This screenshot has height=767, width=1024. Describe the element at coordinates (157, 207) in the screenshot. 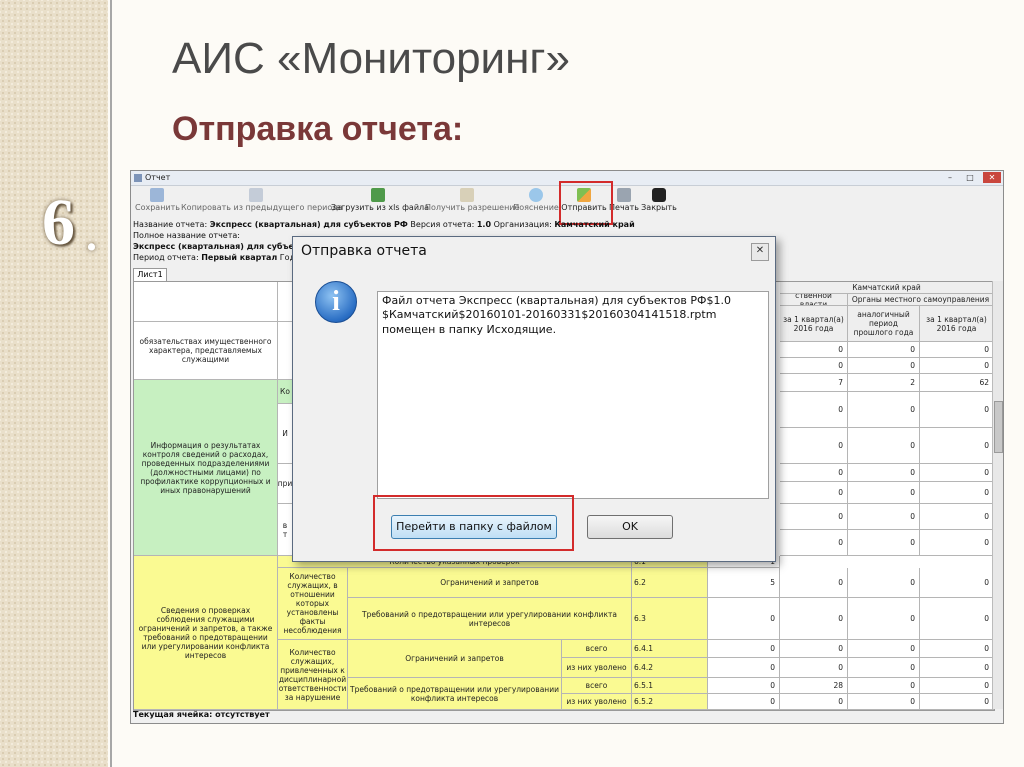

I see `save-label: Сохранить` at that location.